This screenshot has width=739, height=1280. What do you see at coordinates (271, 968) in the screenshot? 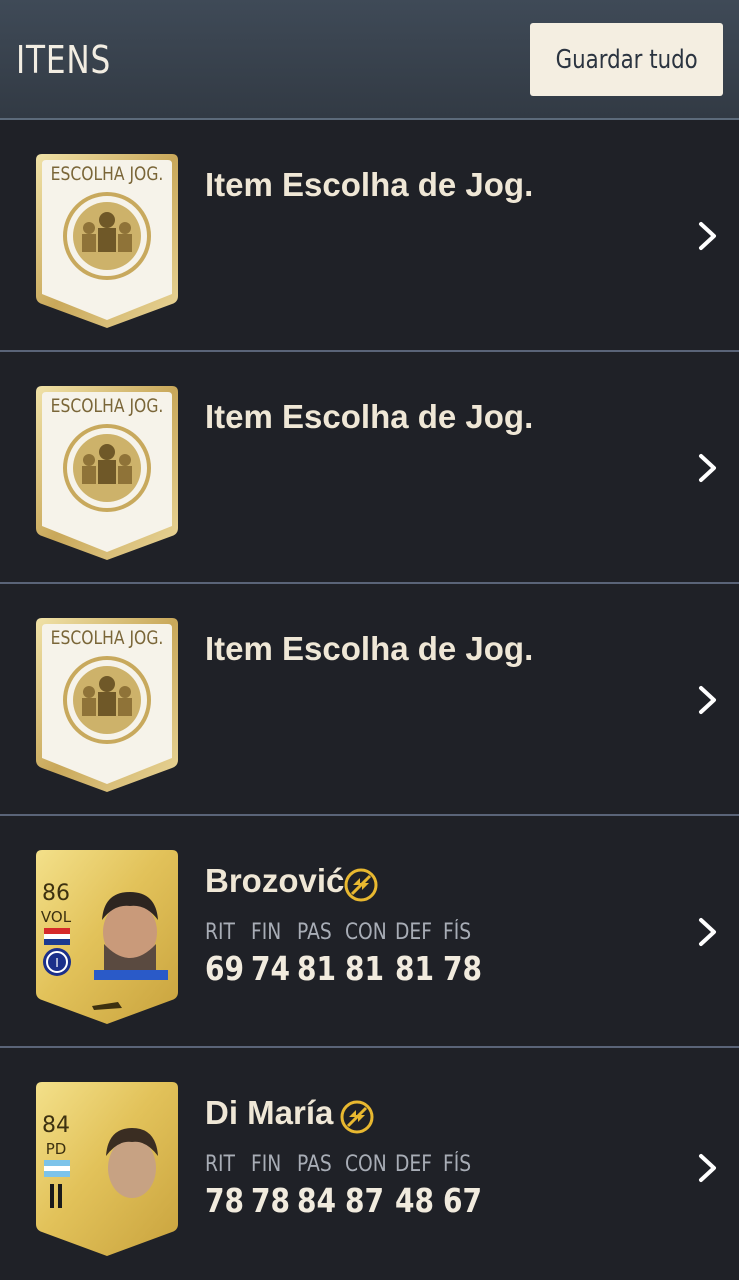
I see `stat-value: 74` at bounding box center [271, 968].